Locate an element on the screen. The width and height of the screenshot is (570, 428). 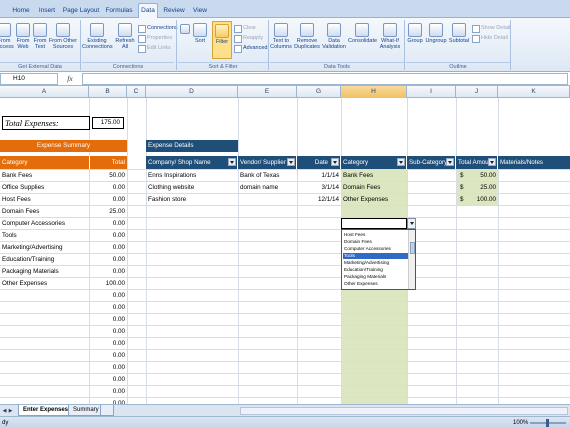
insert-sheet-icon is located at coordinates (107, 410).